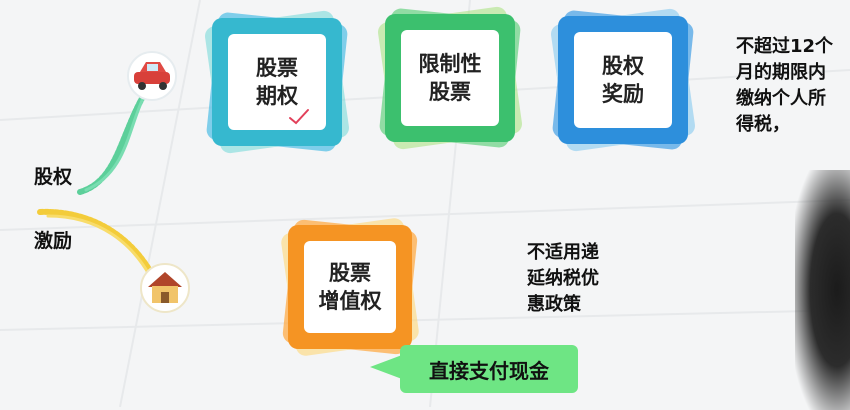 This screenshot has height=410, width=850. Describe the element at coordinates (115, 138) in the screenshot. I see `green-path` at that location.